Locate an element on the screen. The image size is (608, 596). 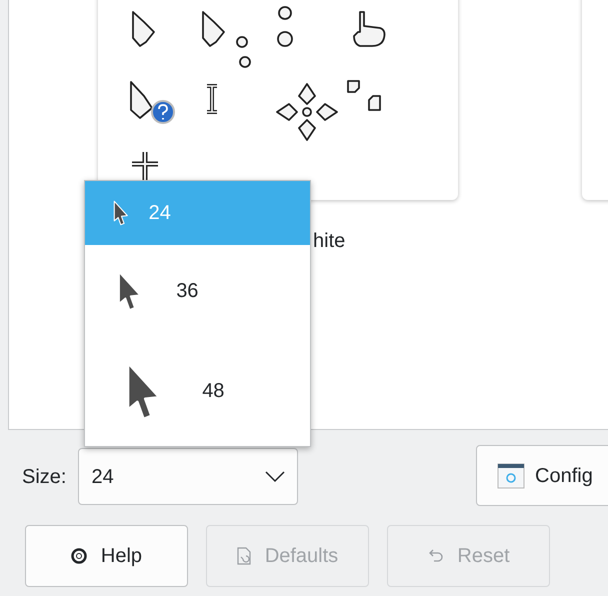
chevron-down-icon is located at coordinates (275, 476).